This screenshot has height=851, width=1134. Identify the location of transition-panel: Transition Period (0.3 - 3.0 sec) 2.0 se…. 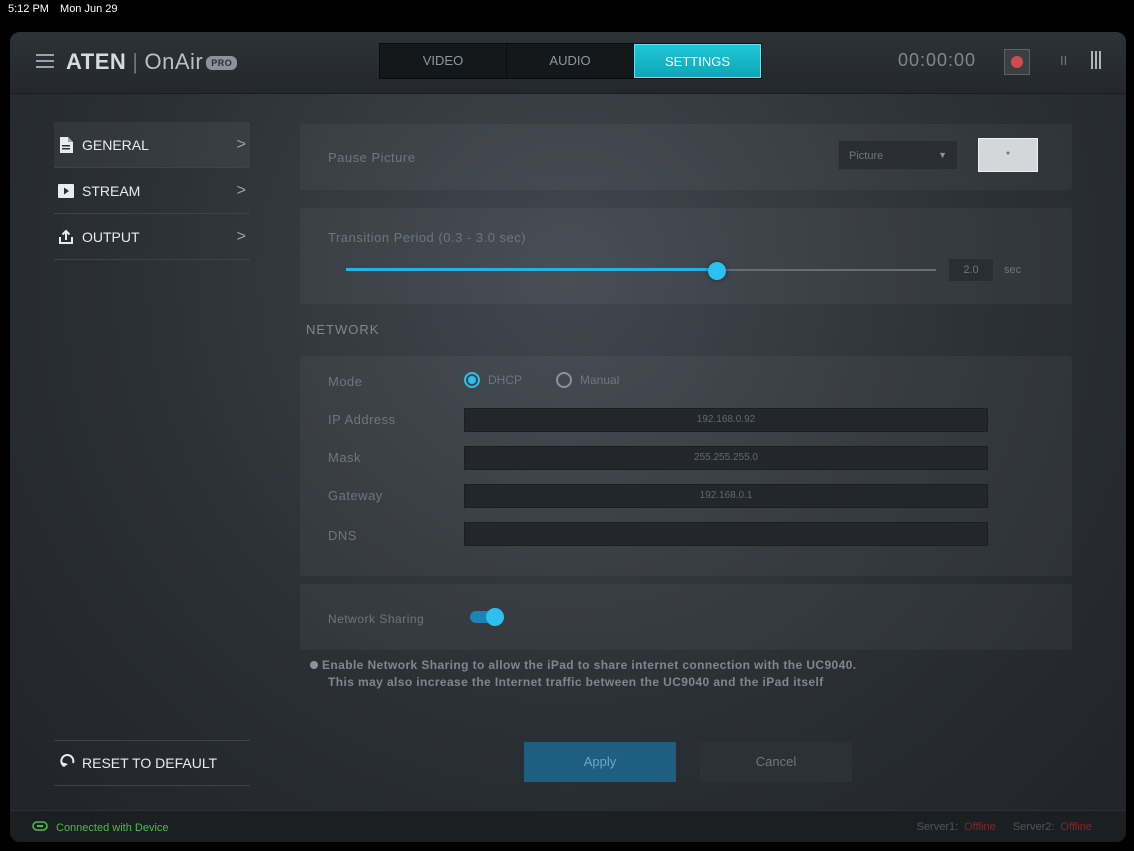
(686, 256).